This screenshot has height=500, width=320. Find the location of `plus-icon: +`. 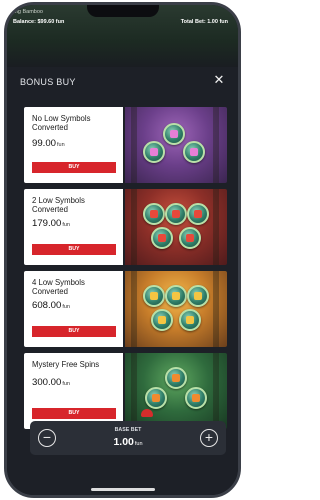

plus-icon: + is located at coordinates (209, 438).